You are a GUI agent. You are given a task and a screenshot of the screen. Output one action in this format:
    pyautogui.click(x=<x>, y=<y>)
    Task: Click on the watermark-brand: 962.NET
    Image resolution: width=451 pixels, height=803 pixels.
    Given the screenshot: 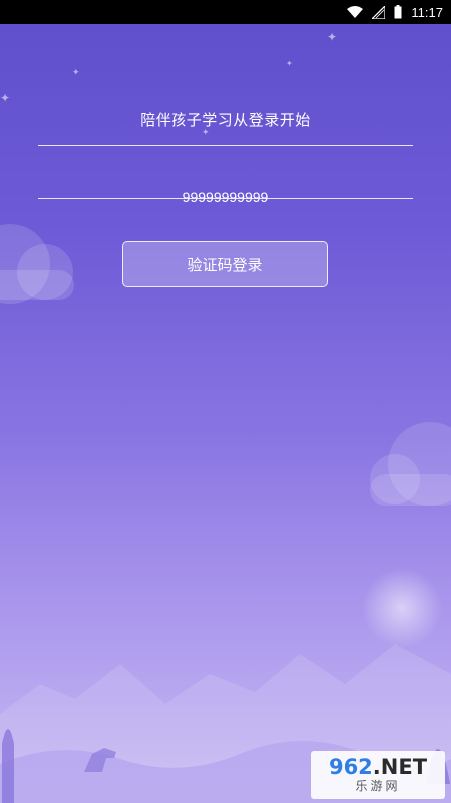 What is the action you would take?
    pyautogui.click(x=378, y=767)
    